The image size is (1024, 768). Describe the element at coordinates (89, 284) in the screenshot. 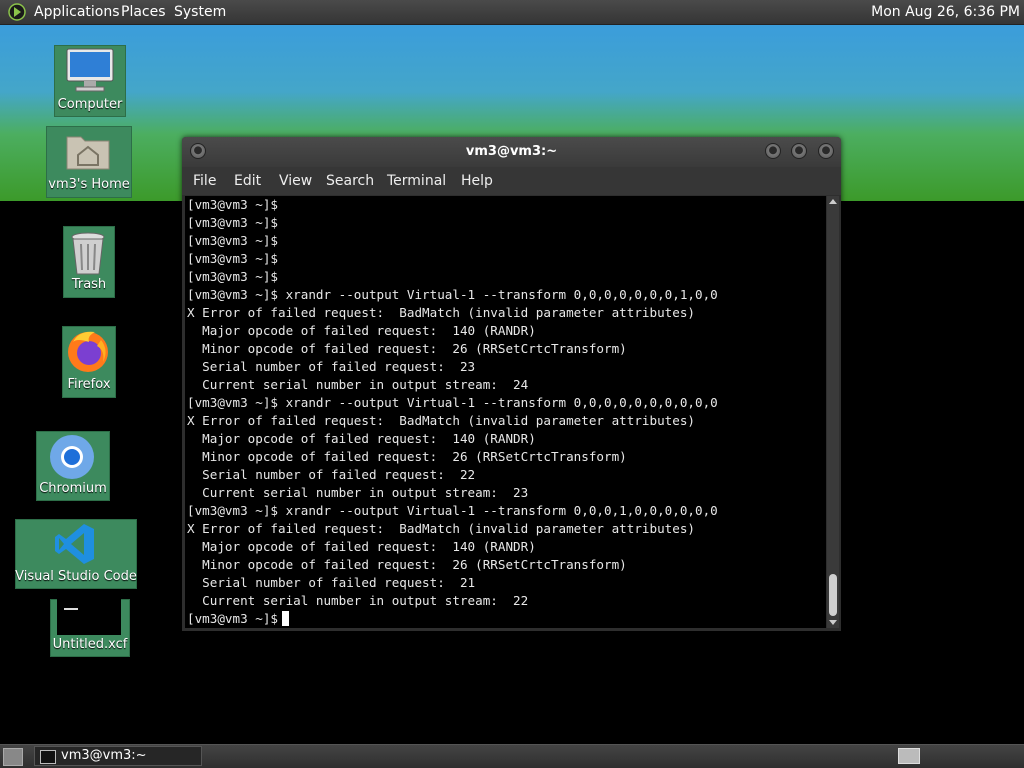

I see `desktop-icon-label: Trash` at that location.